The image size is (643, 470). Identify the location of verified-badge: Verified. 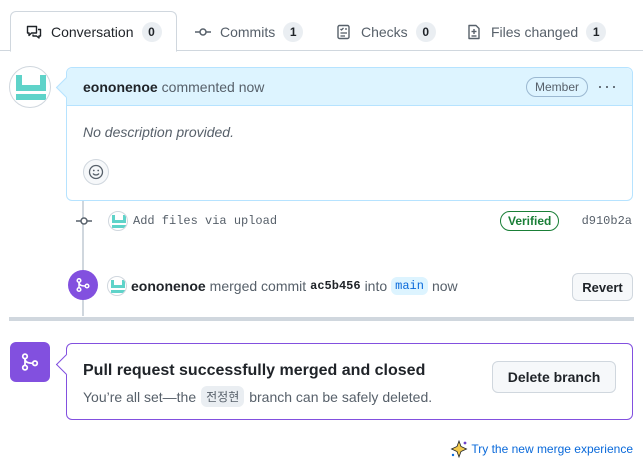
(530, 221).